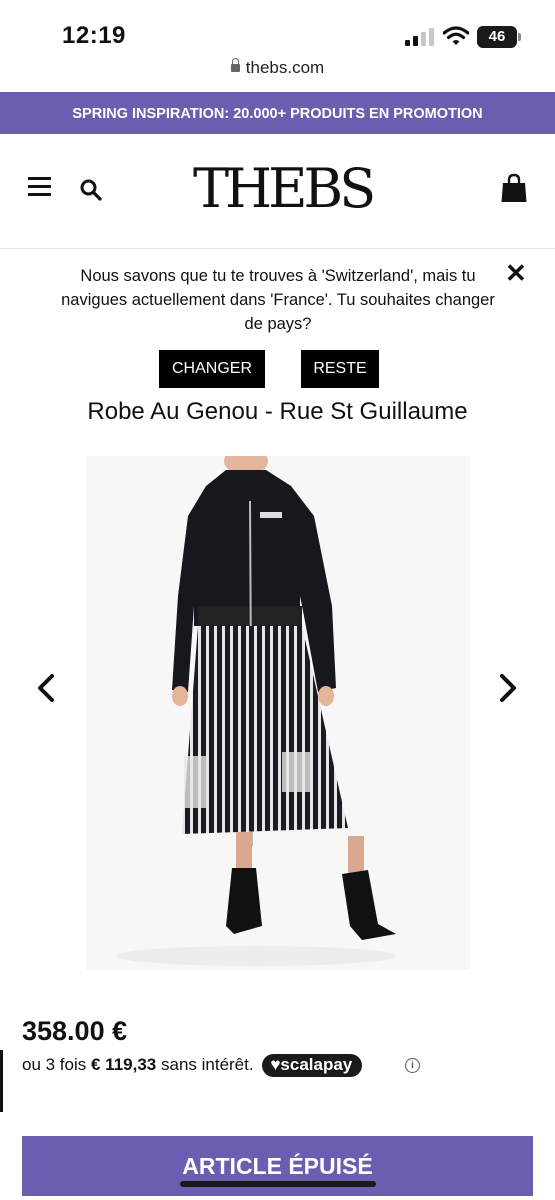 The width and height of the screenshot is (555, 1200). I want to click on change-country-button: CHANGER, so click(212, 369).